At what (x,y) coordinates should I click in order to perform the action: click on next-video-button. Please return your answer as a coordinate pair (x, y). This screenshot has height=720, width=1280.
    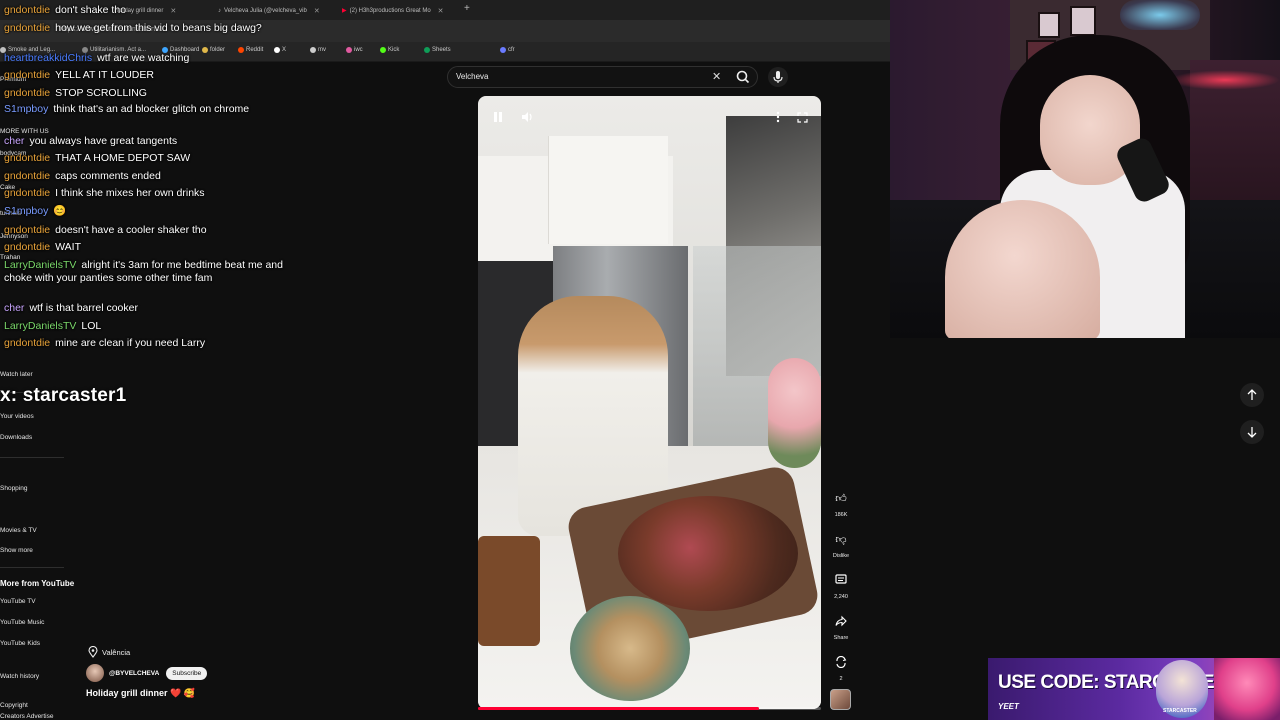
    Looking at the image, I should click on (1252, 432).